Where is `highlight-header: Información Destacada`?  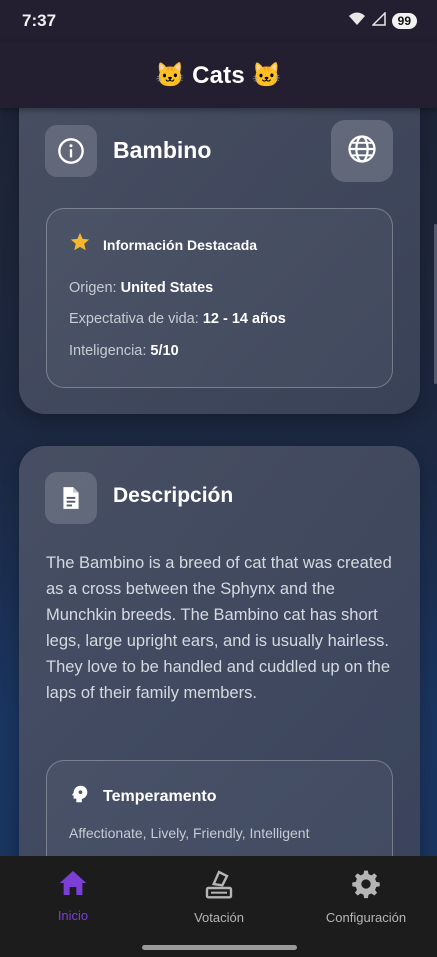
highlight-header: Información Destacada is located at coordinates (163, 244).